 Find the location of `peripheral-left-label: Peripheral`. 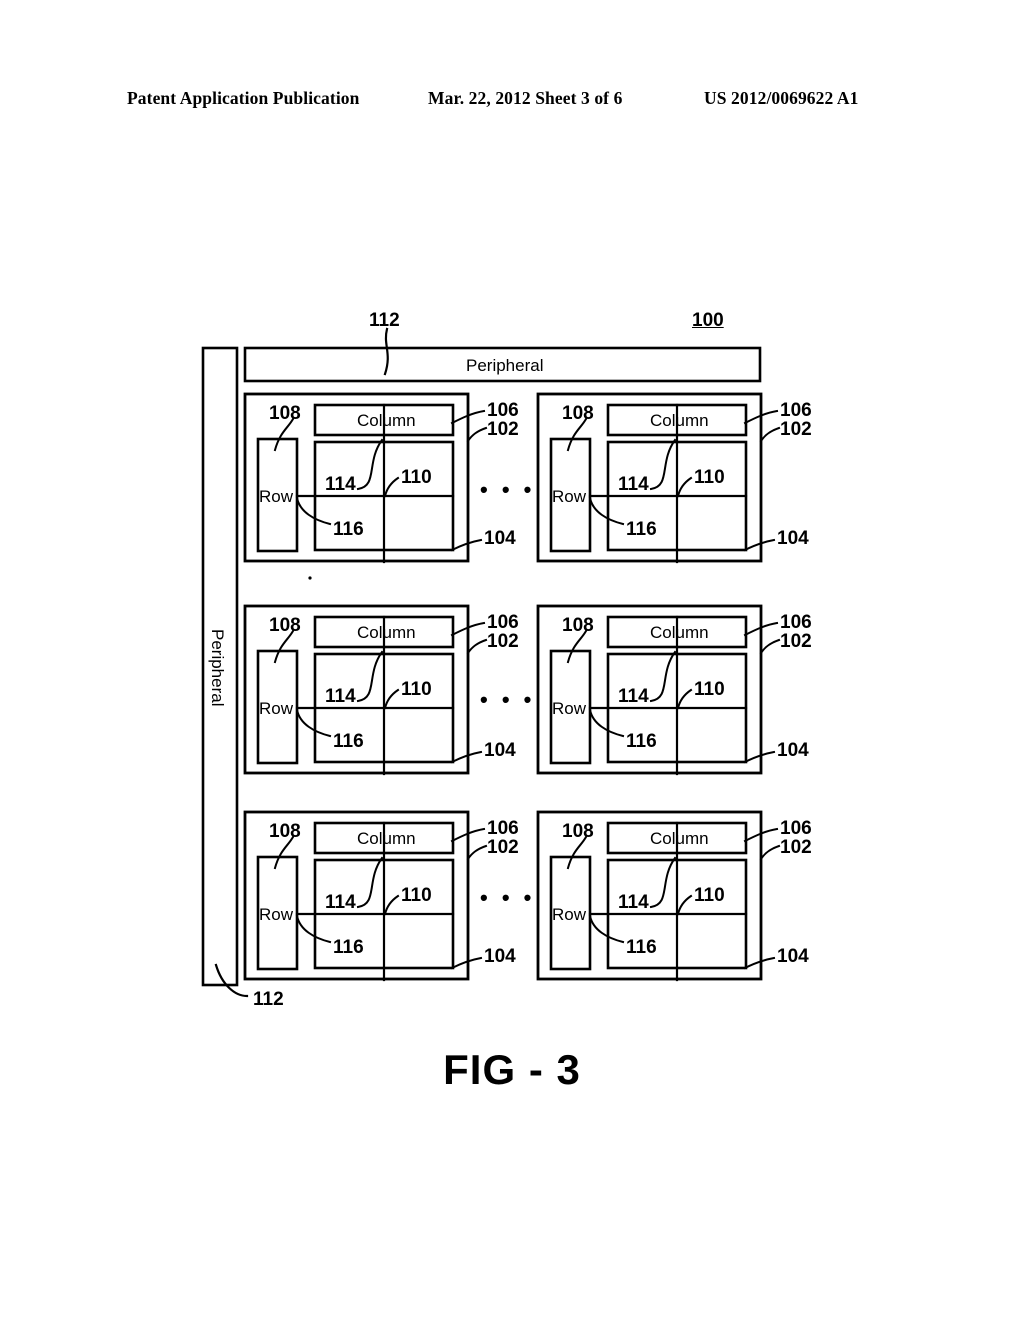

peripheral-left-label: Peripheral is located at coordinates (217, 668).